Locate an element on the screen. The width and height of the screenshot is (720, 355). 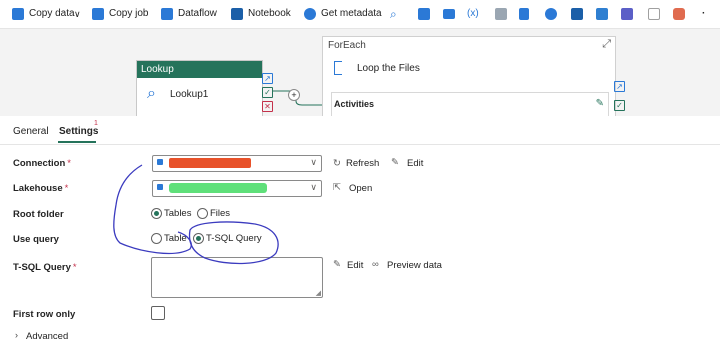
copy-job-button: Copy job is located at coordinates (128, 14).